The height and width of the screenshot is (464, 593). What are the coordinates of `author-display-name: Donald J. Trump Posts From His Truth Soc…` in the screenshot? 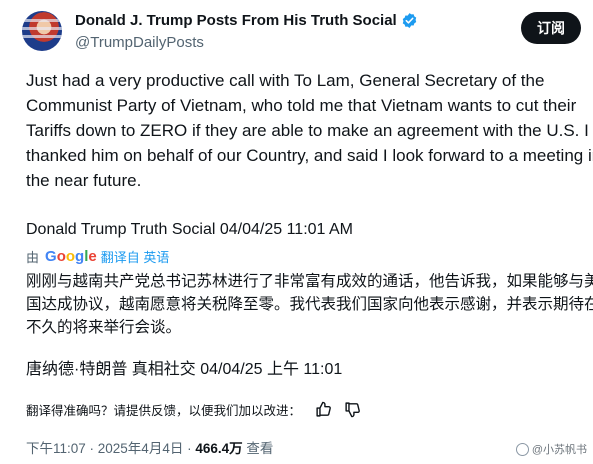 It's located at (236, 20).